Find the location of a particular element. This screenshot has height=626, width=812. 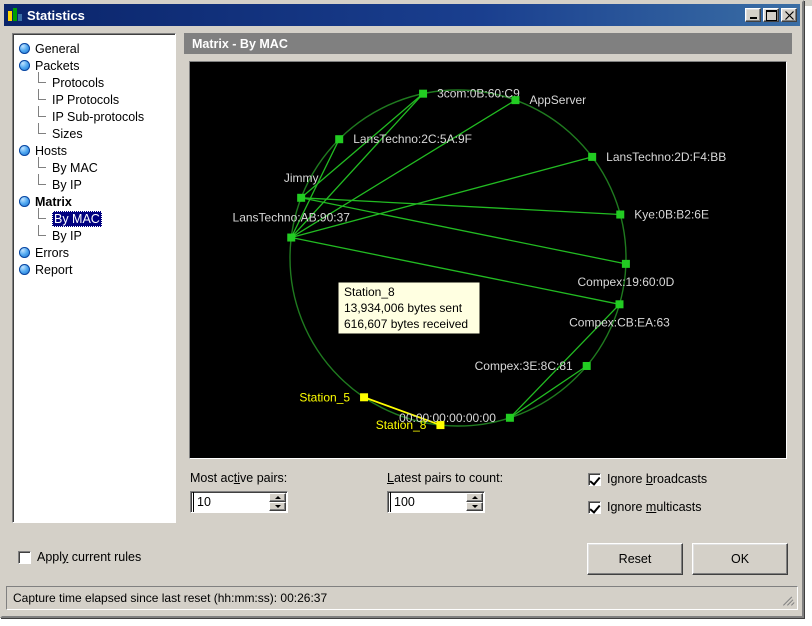

ignore-broadcasts-label: Ignore broadcasts is located at coordinates (657, 479).